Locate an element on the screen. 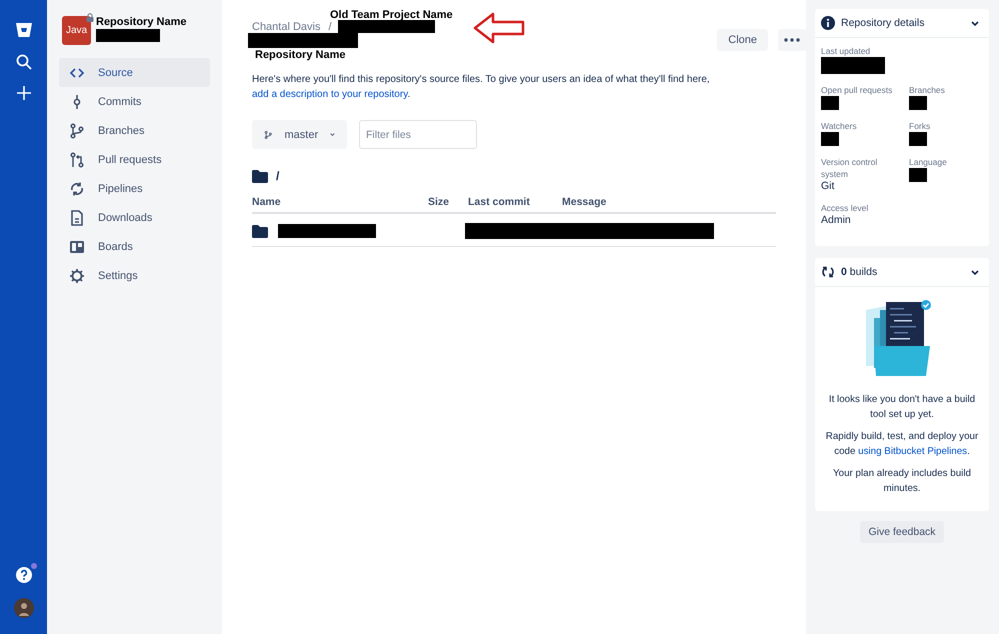 The width and height of the screenshot is (999, 634). more-button is located at coordinates (792, 40).